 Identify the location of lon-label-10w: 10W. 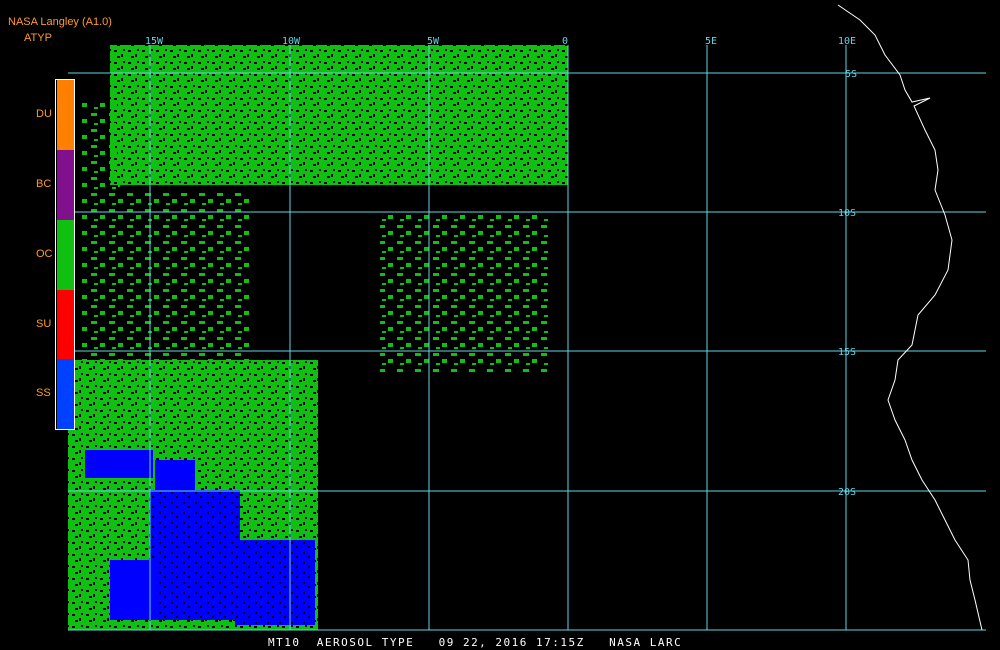
(291, 41).